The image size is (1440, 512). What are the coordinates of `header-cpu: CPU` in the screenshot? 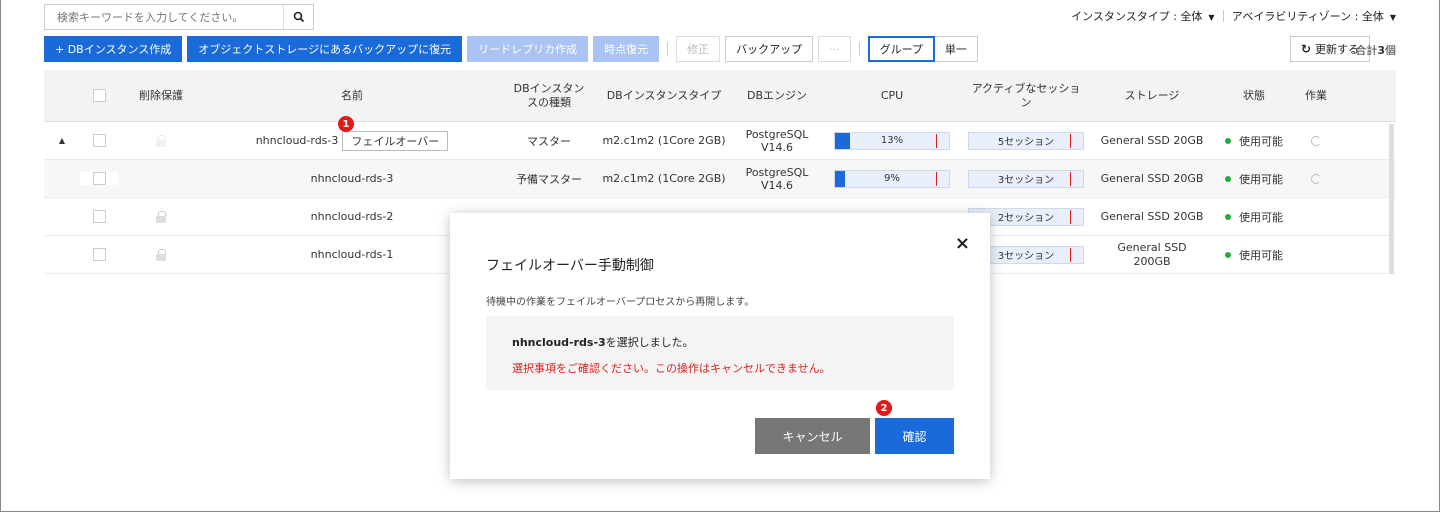 It's located at (892, 95).